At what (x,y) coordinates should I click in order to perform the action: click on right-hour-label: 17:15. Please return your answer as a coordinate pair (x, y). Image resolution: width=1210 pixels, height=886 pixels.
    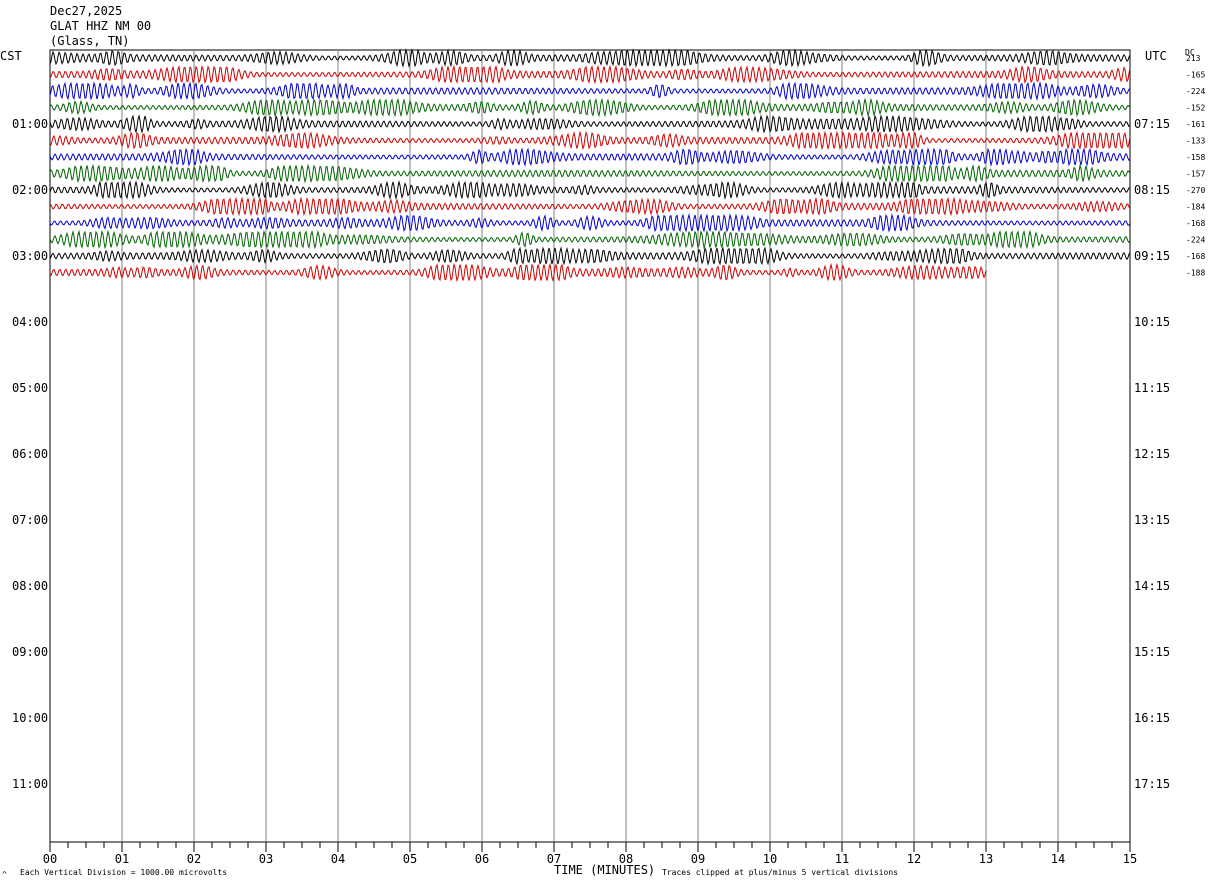
    Looking at the image, I should click on (1152, 784).